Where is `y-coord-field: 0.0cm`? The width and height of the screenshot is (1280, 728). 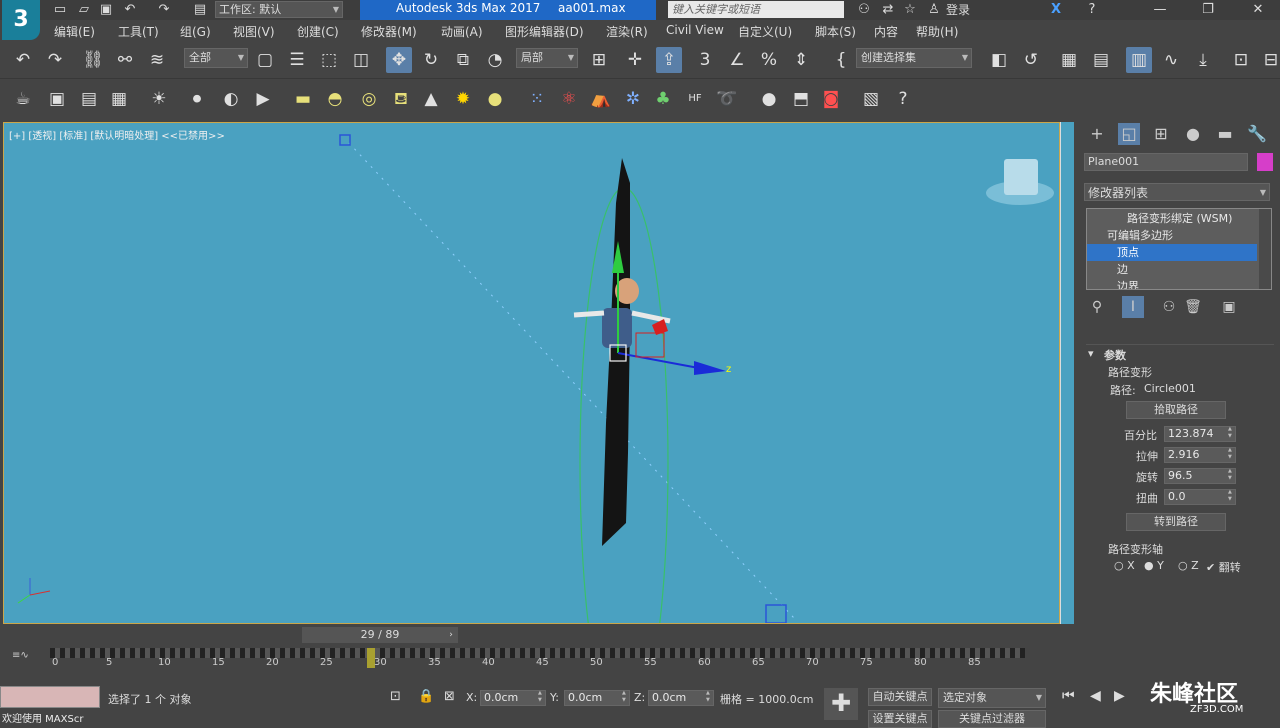
y-coord-field: 0.0cm is located at coordinates (597, 698).